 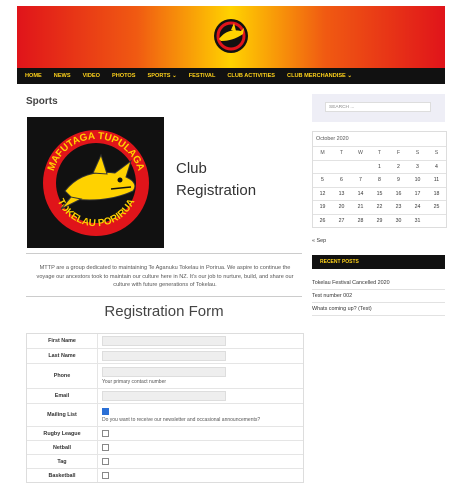 What do you see at coordinates (417, 207) in the screenshot?
I see `calendar-day: 24` at bounding box center [417, 207].